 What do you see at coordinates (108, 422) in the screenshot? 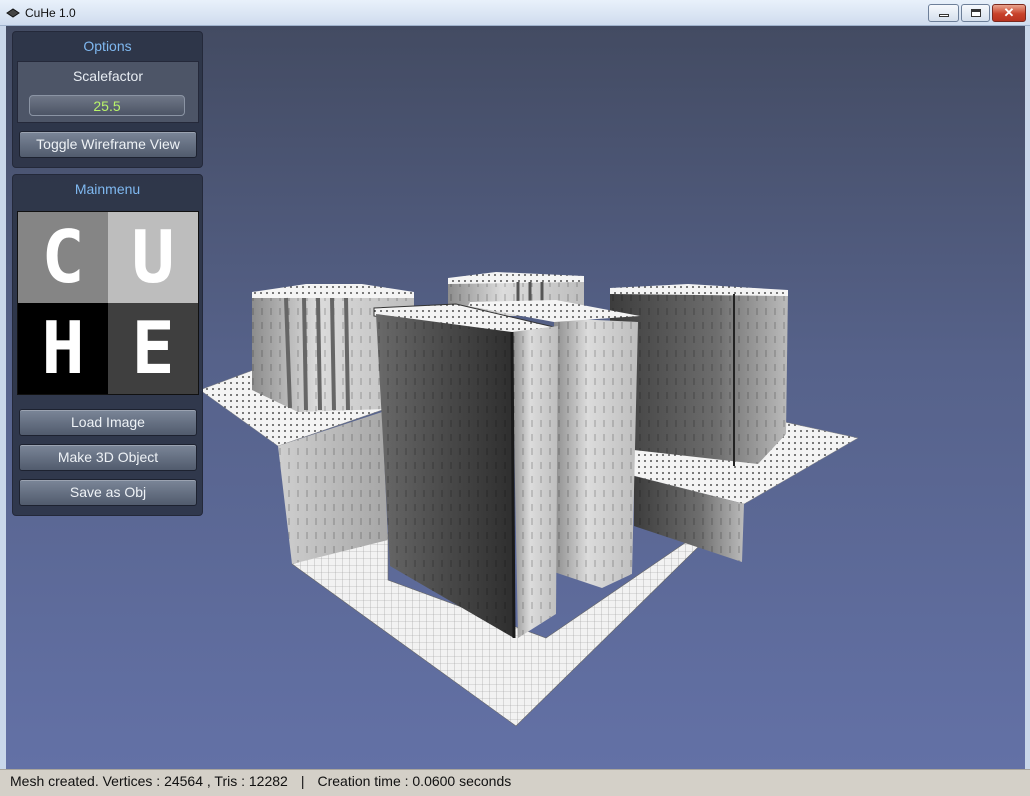
I see `load-image-button: Load Image` at bounding box center [108, 422].